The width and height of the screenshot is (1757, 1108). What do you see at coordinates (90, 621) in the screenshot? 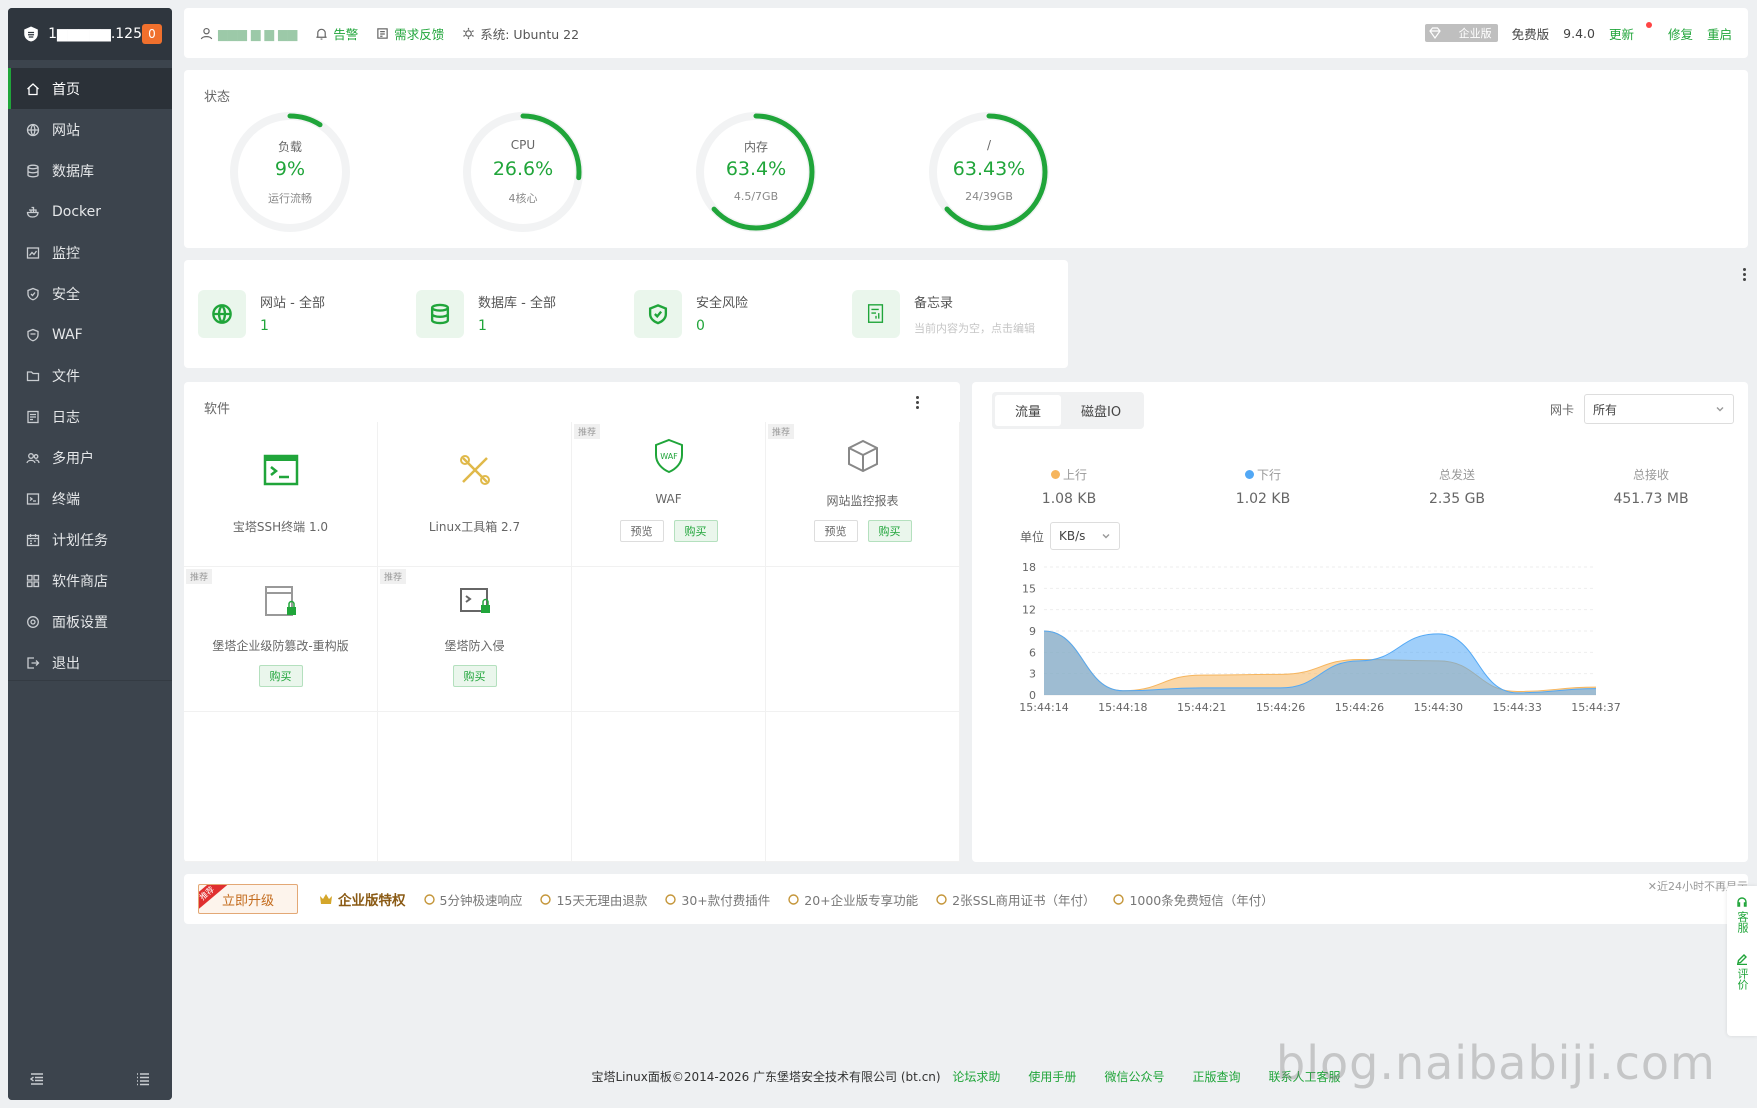
I see `sidebar-item-13: 面板设置` at bounding box center [90, 621].